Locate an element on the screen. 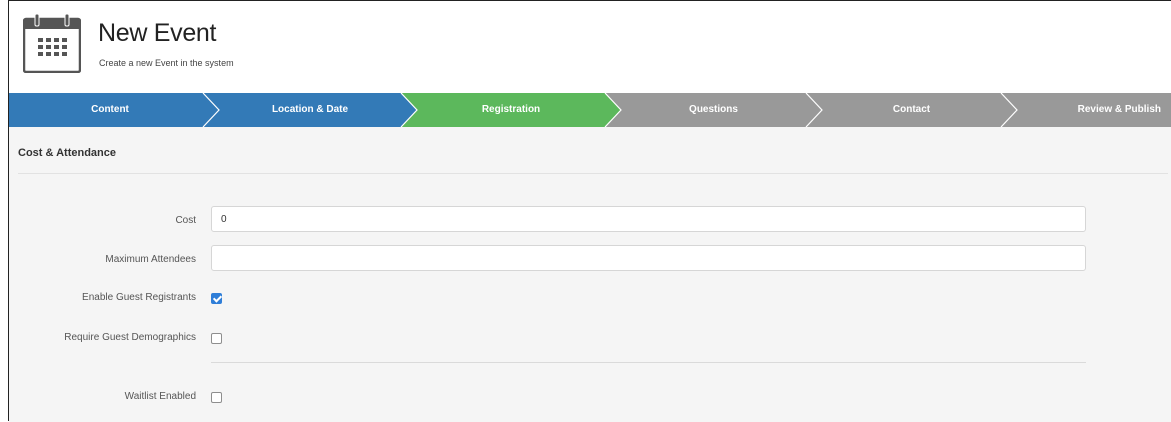  step-content: Content is located at coordinates (110, 110).